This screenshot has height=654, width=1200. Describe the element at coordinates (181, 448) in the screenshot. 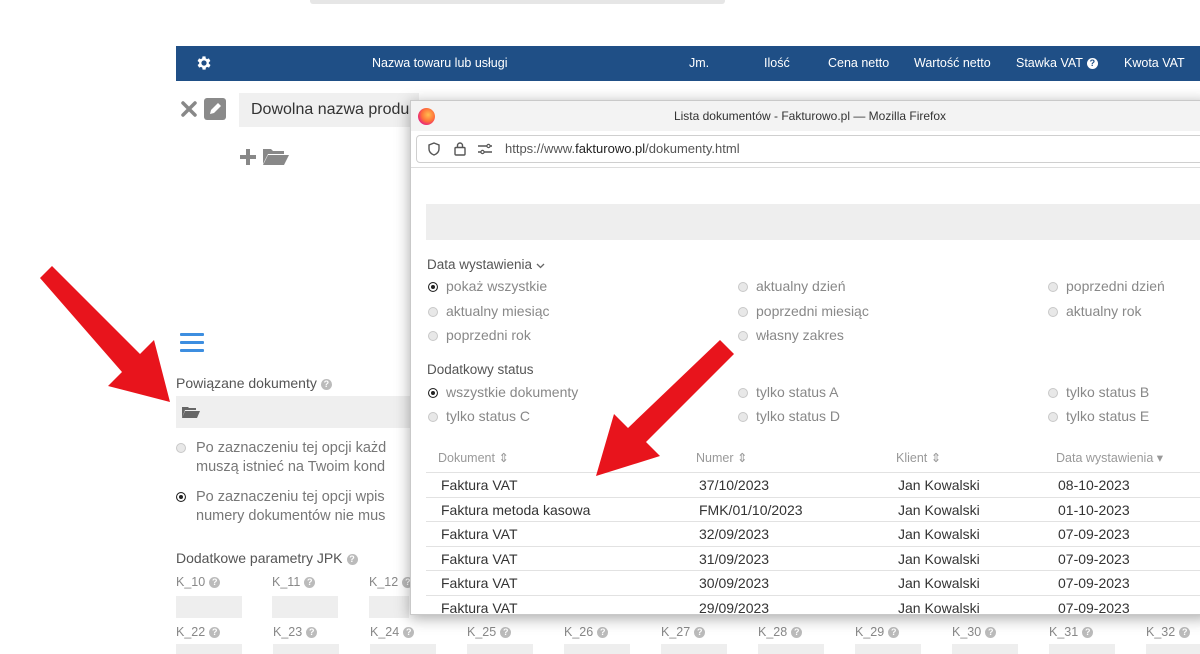

I see `linked-option-1-radio` at that location.